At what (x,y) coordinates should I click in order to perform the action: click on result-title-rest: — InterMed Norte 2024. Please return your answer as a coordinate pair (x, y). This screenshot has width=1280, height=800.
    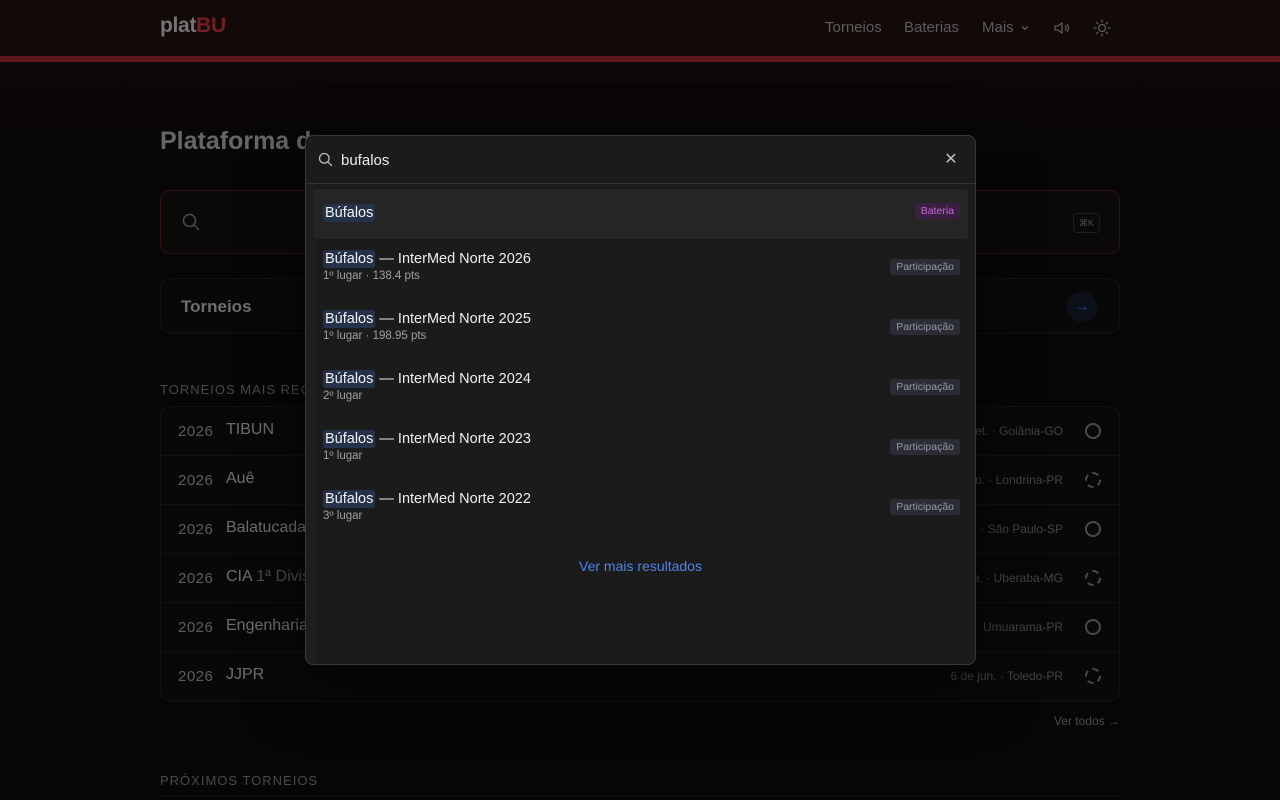
    Looking at the image, I should click on (453, 379).